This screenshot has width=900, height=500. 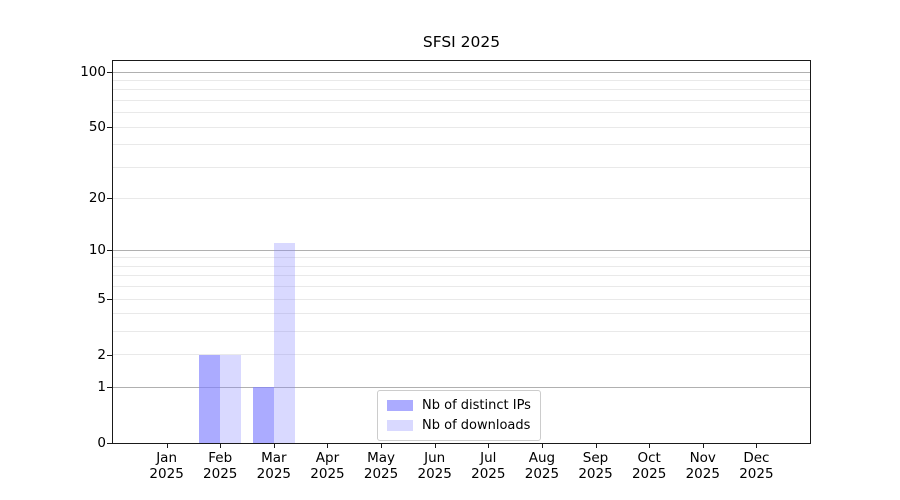 I want to click on year-label: 2025, so click(x=756, y=474).